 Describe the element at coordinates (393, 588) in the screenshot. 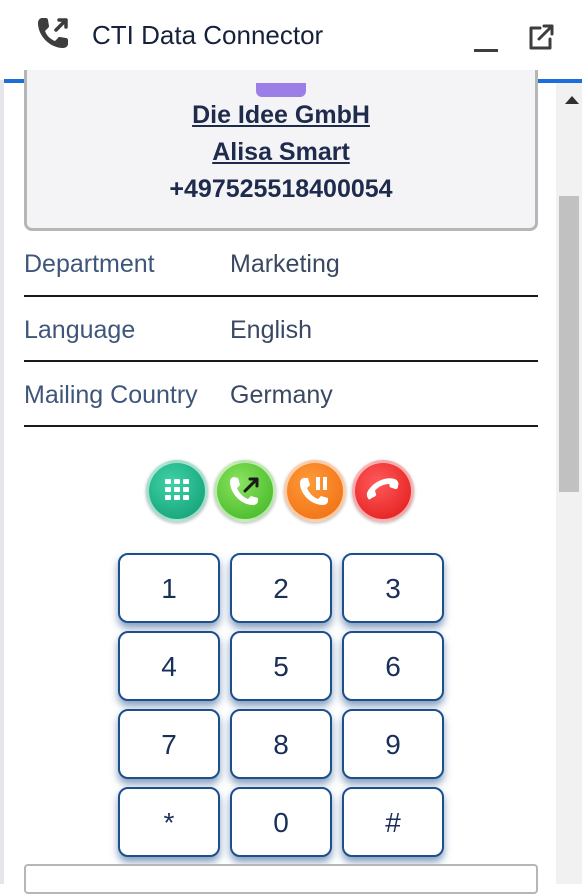

I see `keypad-key-3: 3` at that location.